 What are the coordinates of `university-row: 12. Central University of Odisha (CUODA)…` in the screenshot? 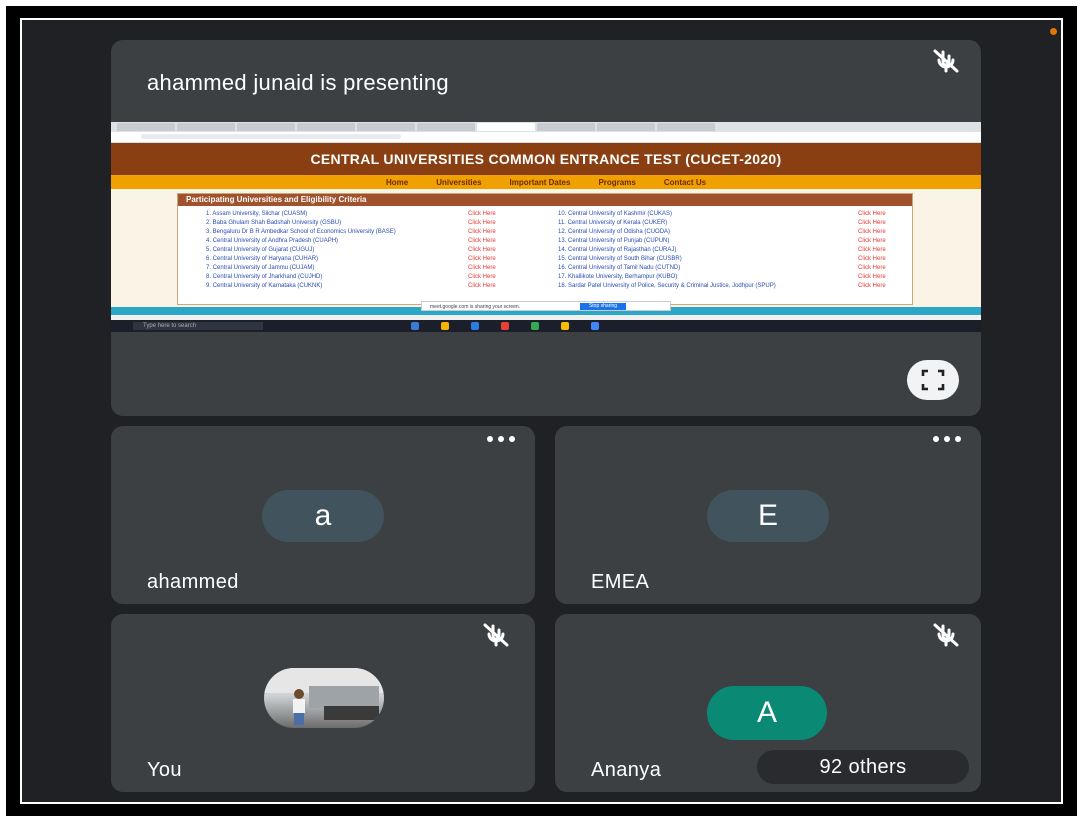 It's located at (722, 232).